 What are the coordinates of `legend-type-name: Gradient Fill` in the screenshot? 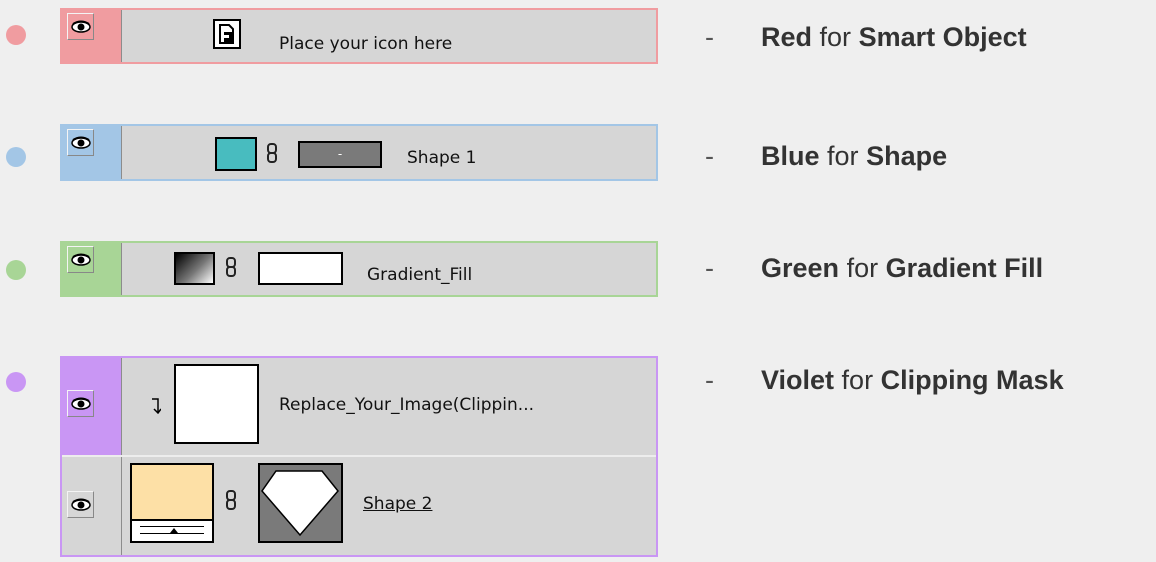 It's located at (964, 268).